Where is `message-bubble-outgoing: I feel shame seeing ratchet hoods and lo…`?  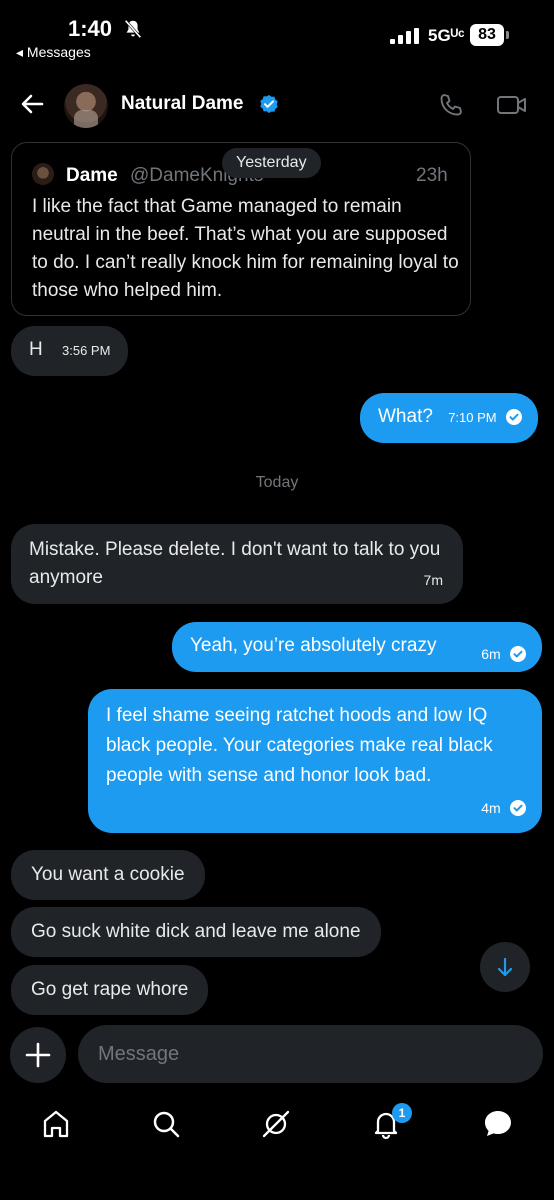 message-bubble-outgoing: I feel shame seeing ratchet hoods and lo… is located at coordinates (315, 761).